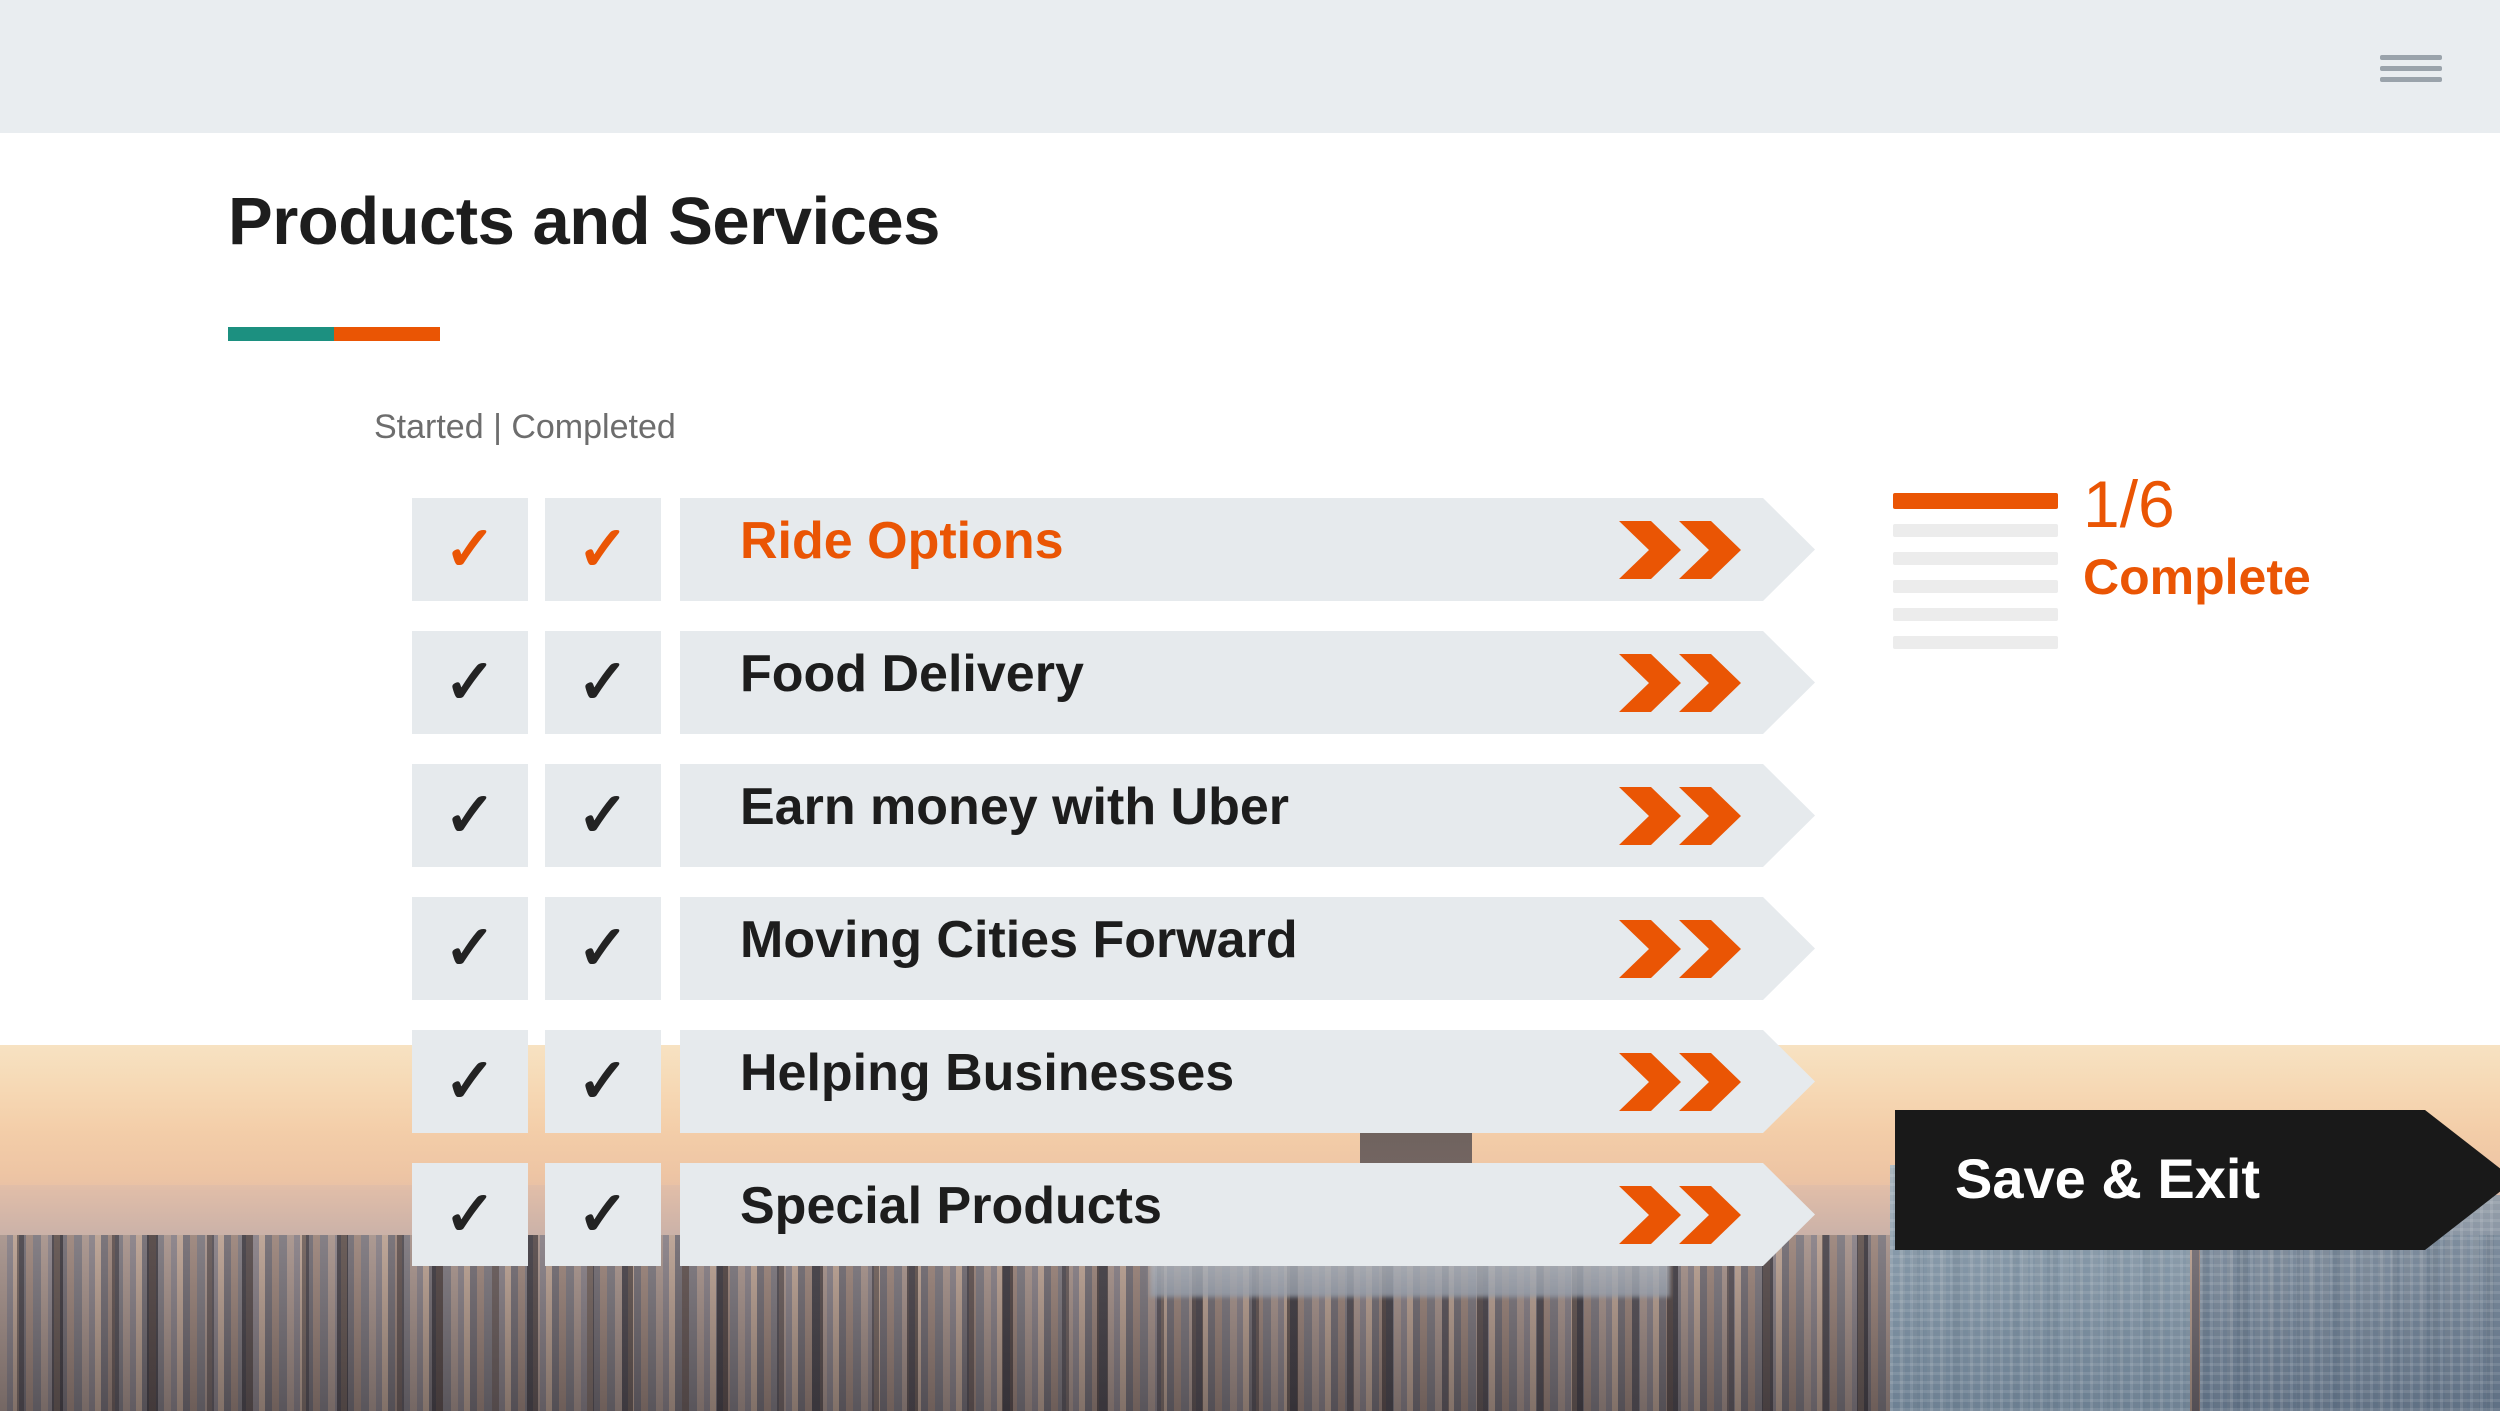  Describe the element at coordinates (1014, 807) in the screenshot. I see `checklist-item-label: Earn money with Uber` at that location.